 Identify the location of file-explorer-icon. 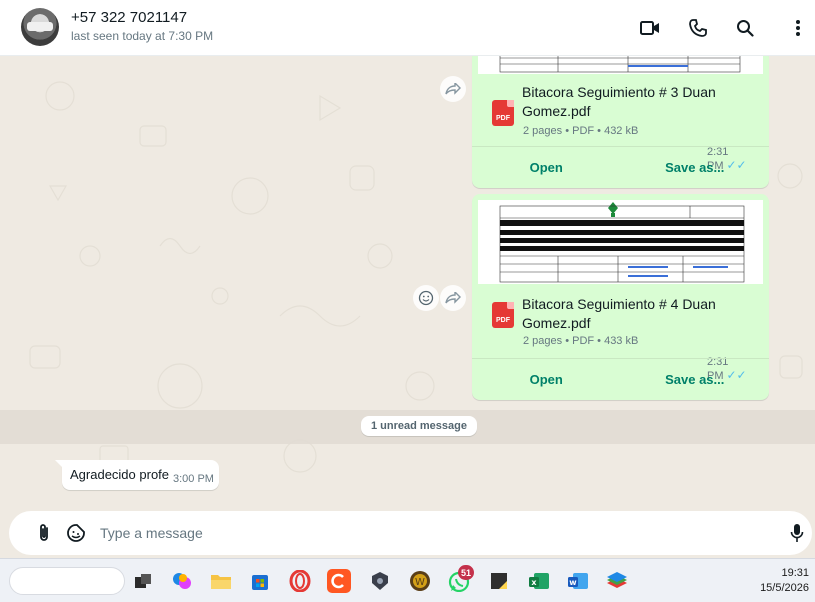
(221, 581).